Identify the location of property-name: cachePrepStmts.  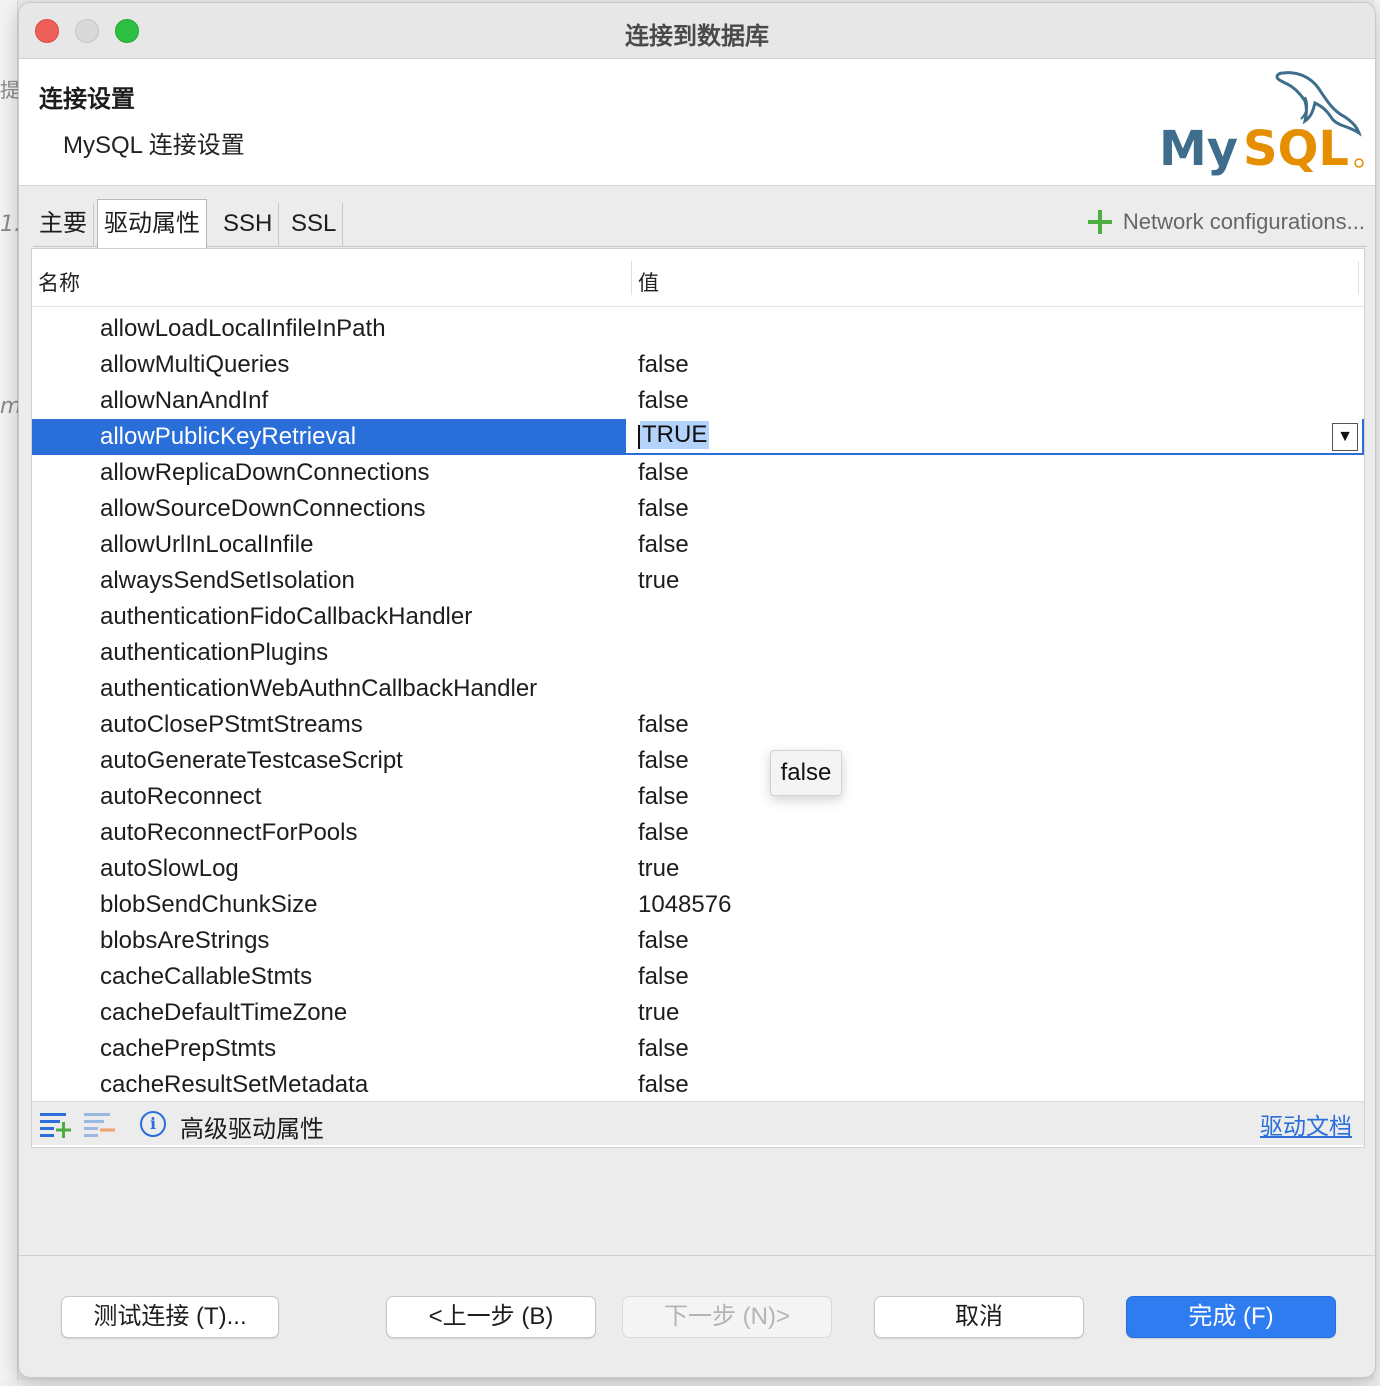
(188, 1048).